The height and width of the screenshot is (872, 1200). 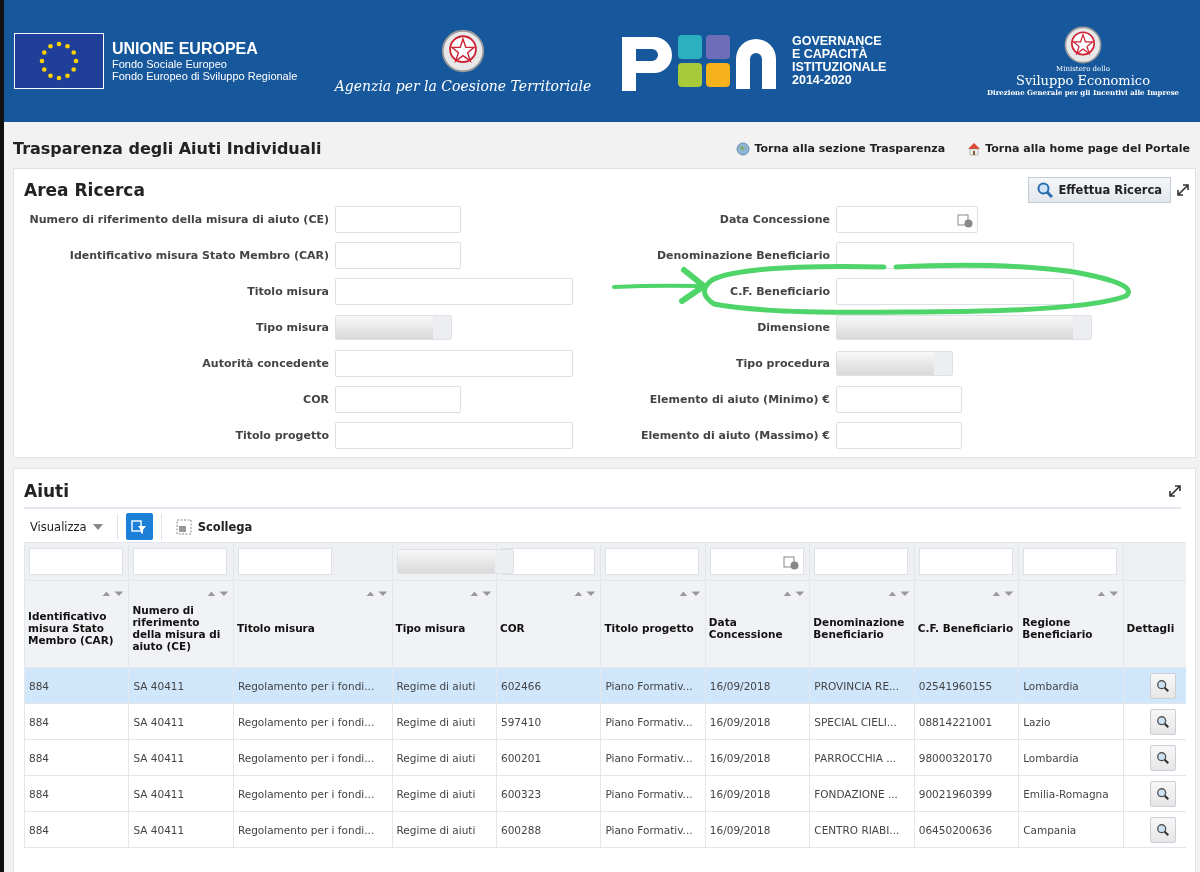 I want to click on header-cell: C.F. Beneficiario, so click(x=966, y=624).